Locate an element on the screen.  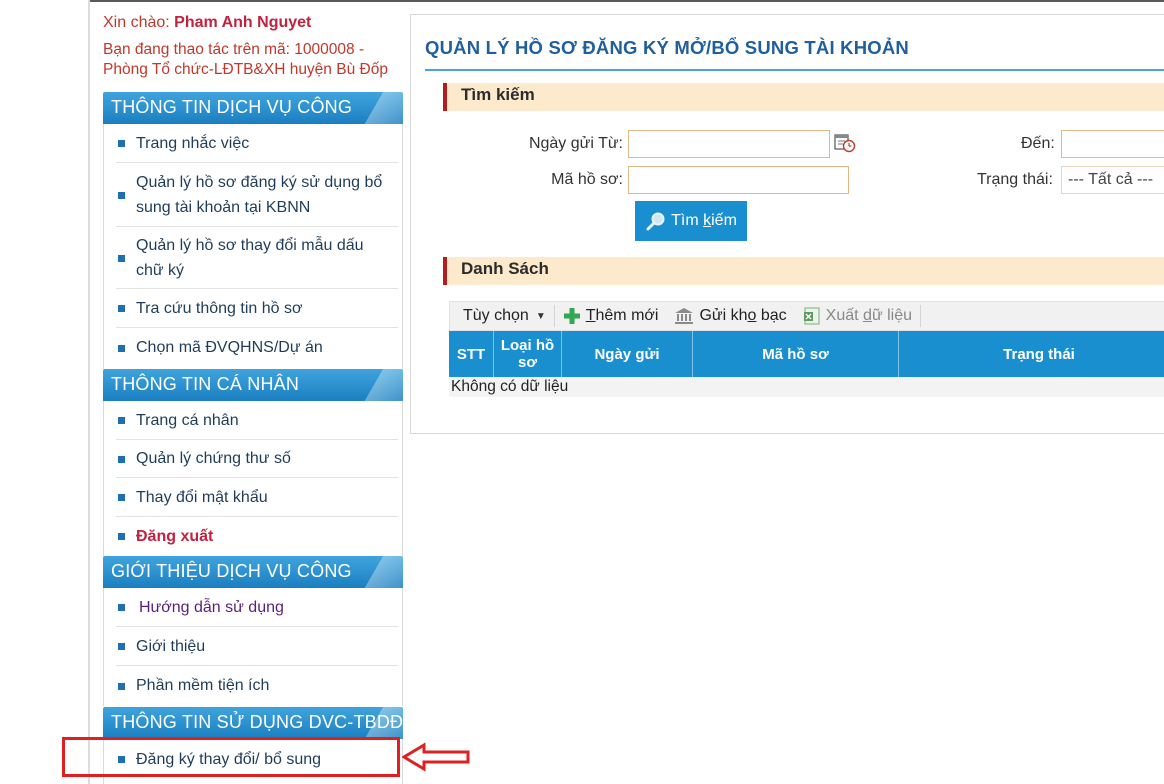
bank-icon is located at coordinates (684, 316).